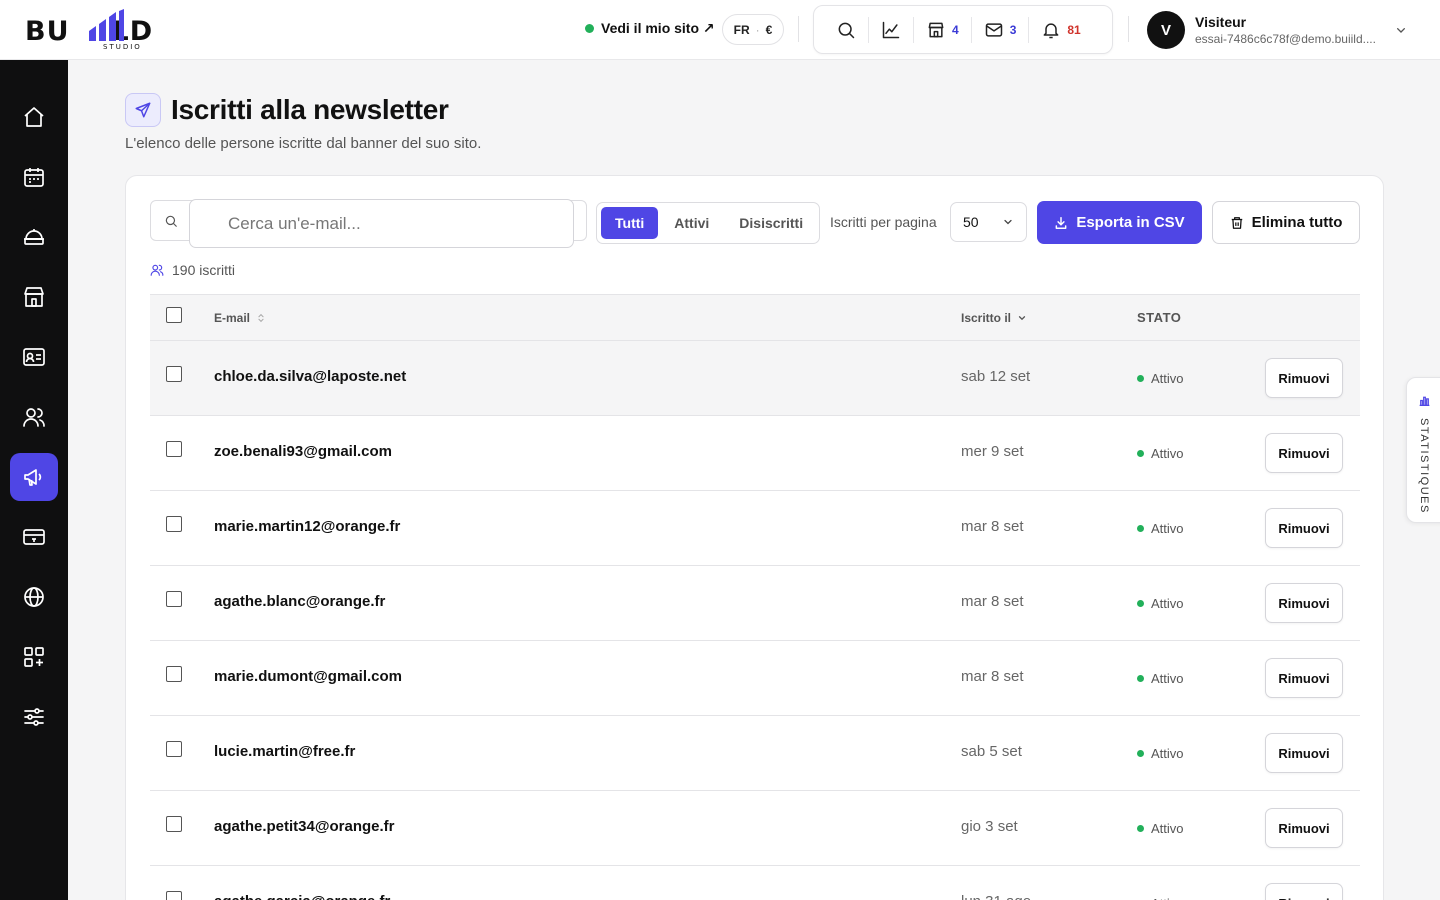 The image size is (1440, 900). What do you see at coordinates (310, 376) in the screenshot?
I see `subscriber-email: chloe.da.silva@laposte.net` at bounding box center [310, 376].